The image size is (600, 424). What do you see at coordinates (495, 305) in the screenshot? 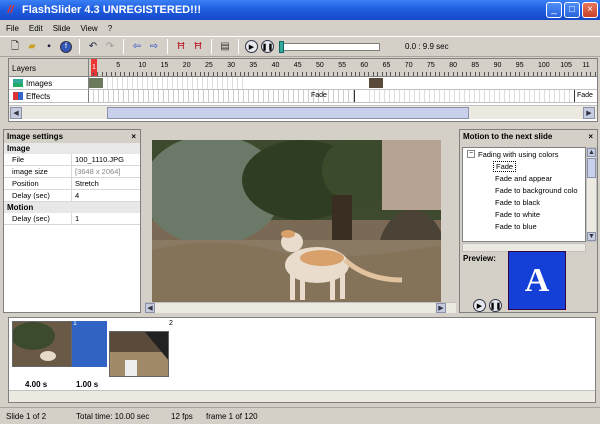
I see `preview-pause-icon: ❚❚` at bounding box center [495, 305].